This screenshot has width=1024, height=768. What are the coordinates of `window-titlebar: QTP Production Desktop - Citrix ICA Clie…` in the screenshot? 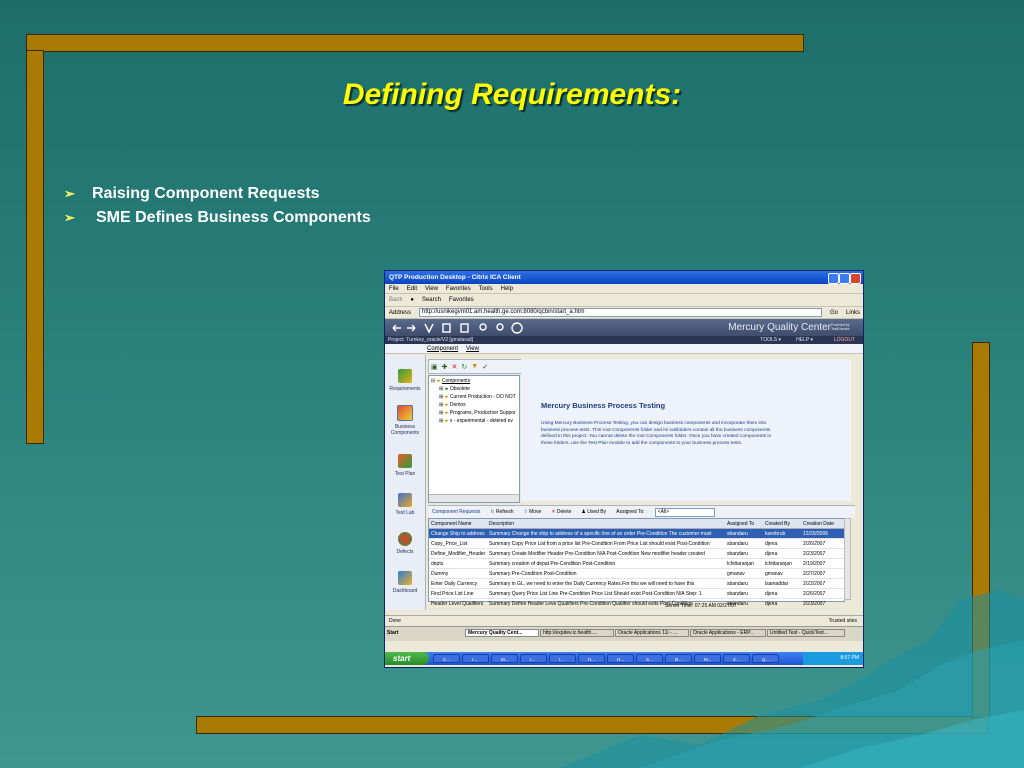 It's located at (624, 277).